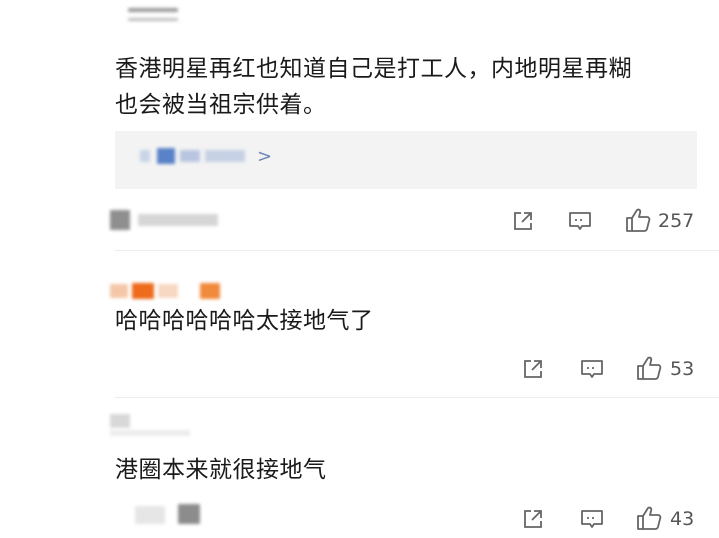 Image resolution: width=719 pixels, height=538 pixels. I want to click on like-count: 53, so click(682, 369).